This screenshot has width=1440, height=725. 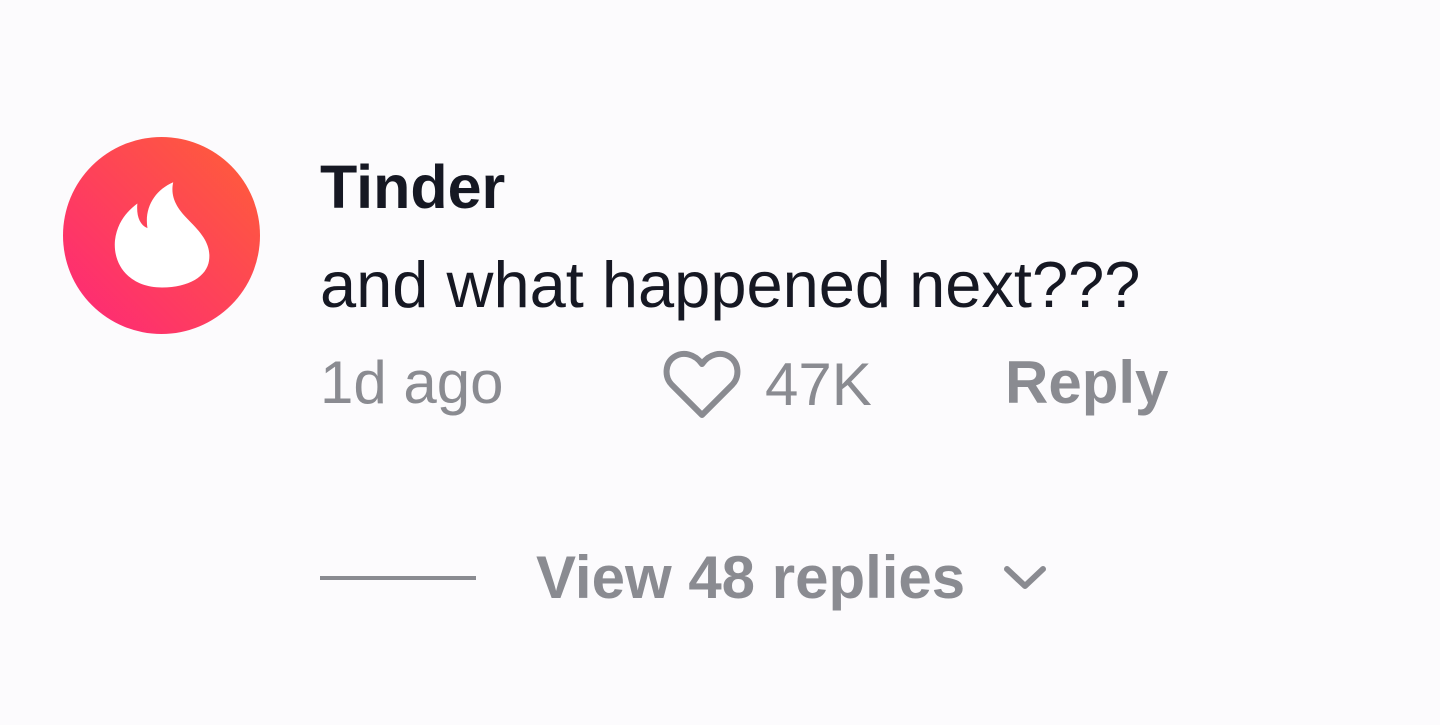 I want to click on avatar, so click(x=161, y=235).